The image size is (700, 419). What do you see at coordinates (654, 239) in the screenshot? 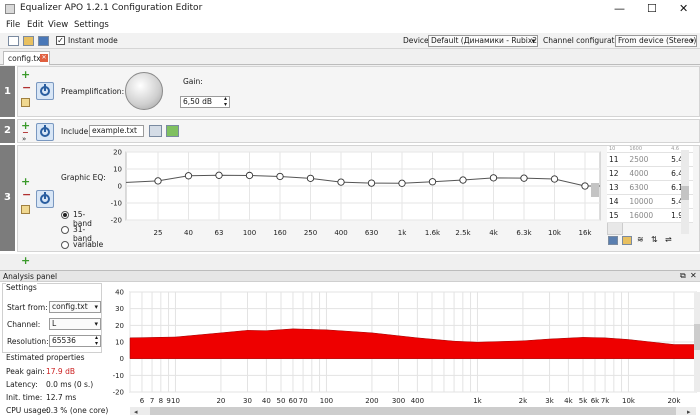
I see `invert-icon: ⇅` at bounding box center [654, 239].